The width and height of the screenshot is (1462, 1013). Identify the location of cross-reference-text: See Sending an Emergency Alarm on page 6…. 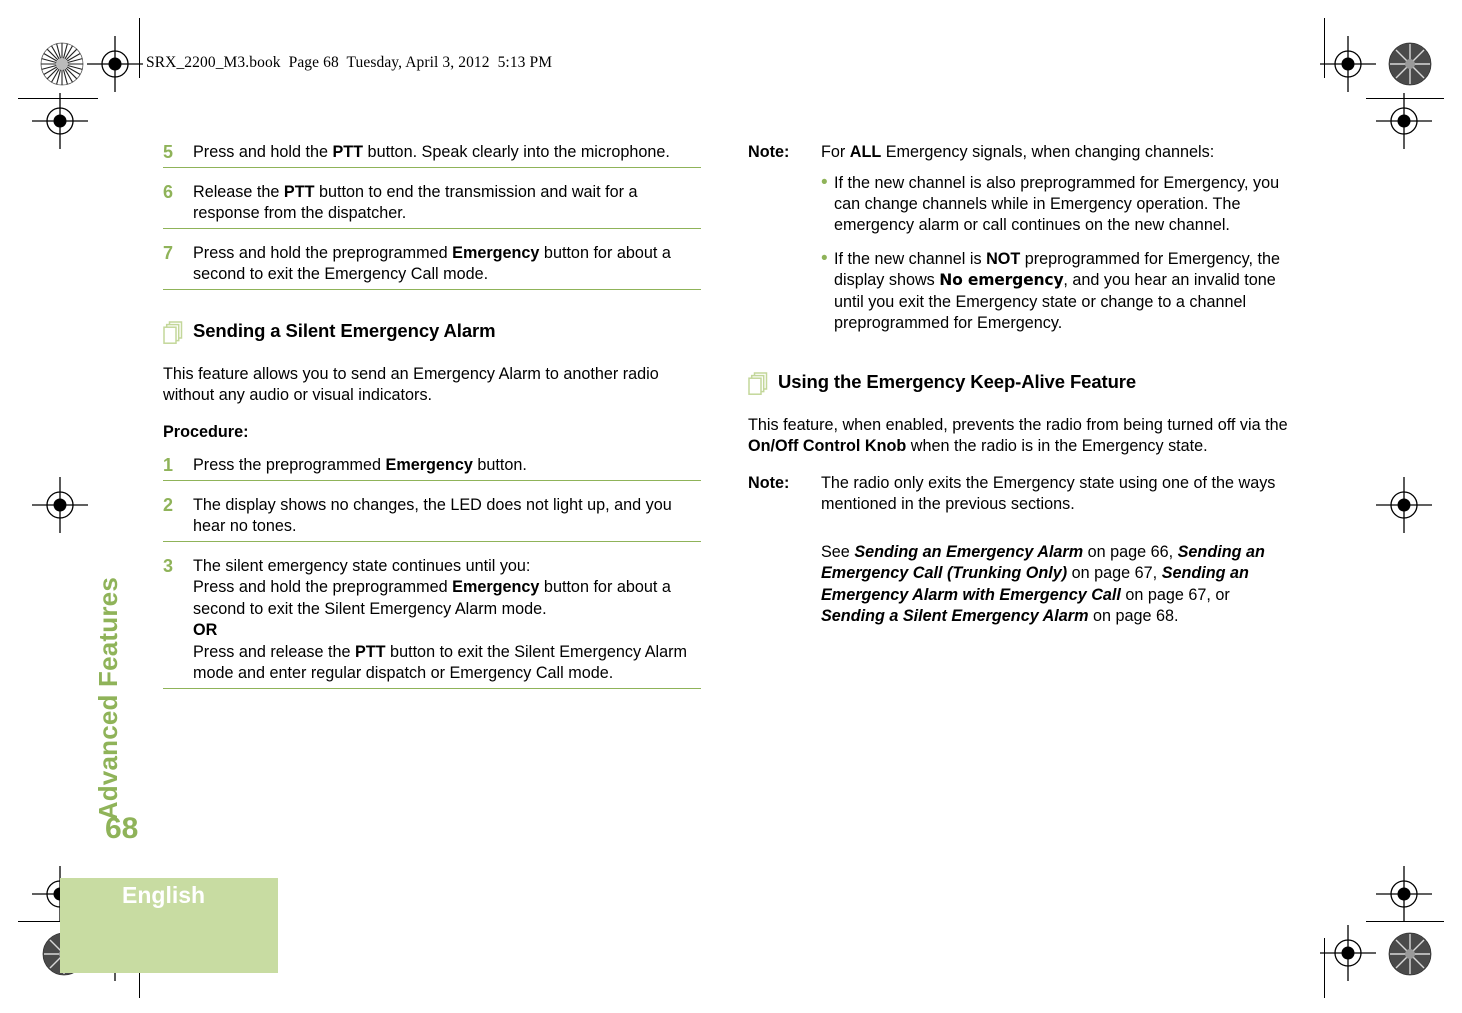
(1043, 584).